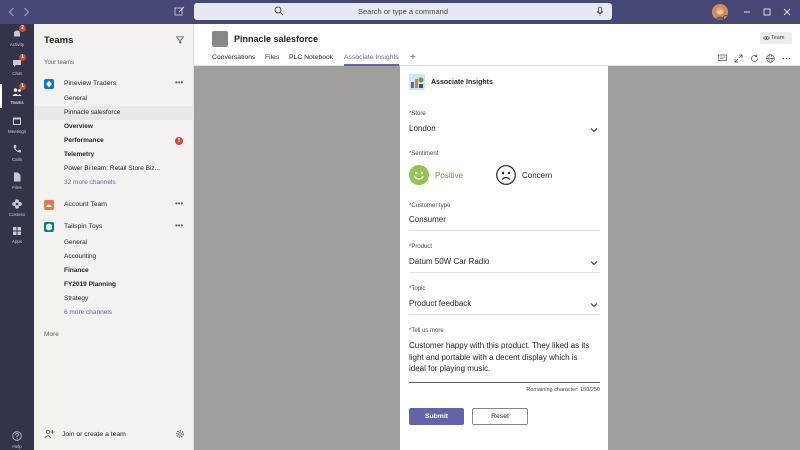 The image size is (800, 450). Describe the element at coordinates (417, 82) in the screenshot. I see `app-logo-icon` at that location.